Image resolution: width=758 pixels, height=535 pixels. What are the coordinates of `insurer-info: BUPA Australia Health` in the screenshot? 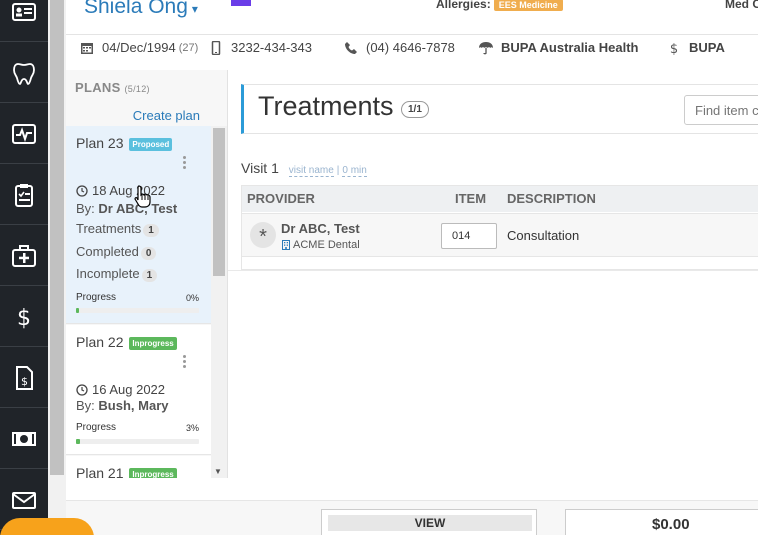 It's located at (559, 47).